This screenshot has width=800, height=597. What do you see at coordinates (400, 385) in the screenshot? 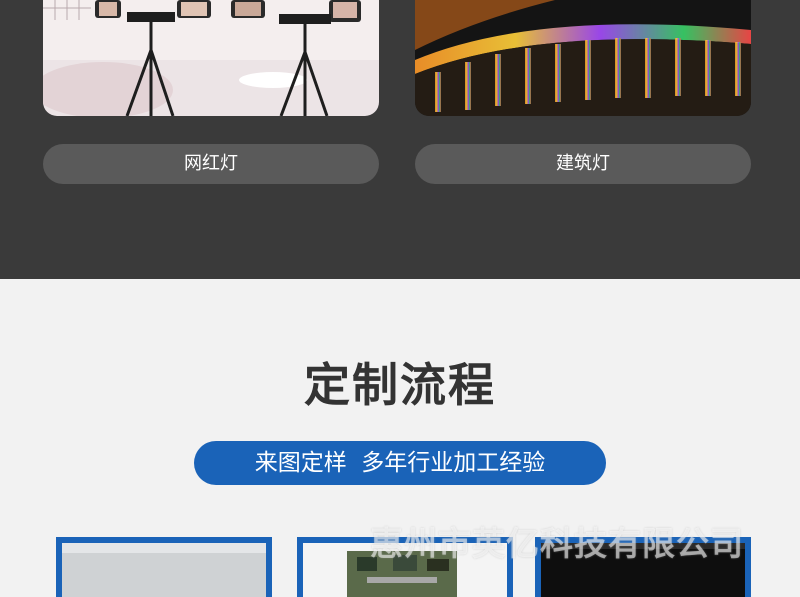
I see `process-title: 定制流程` at bounding box center [400, 385].